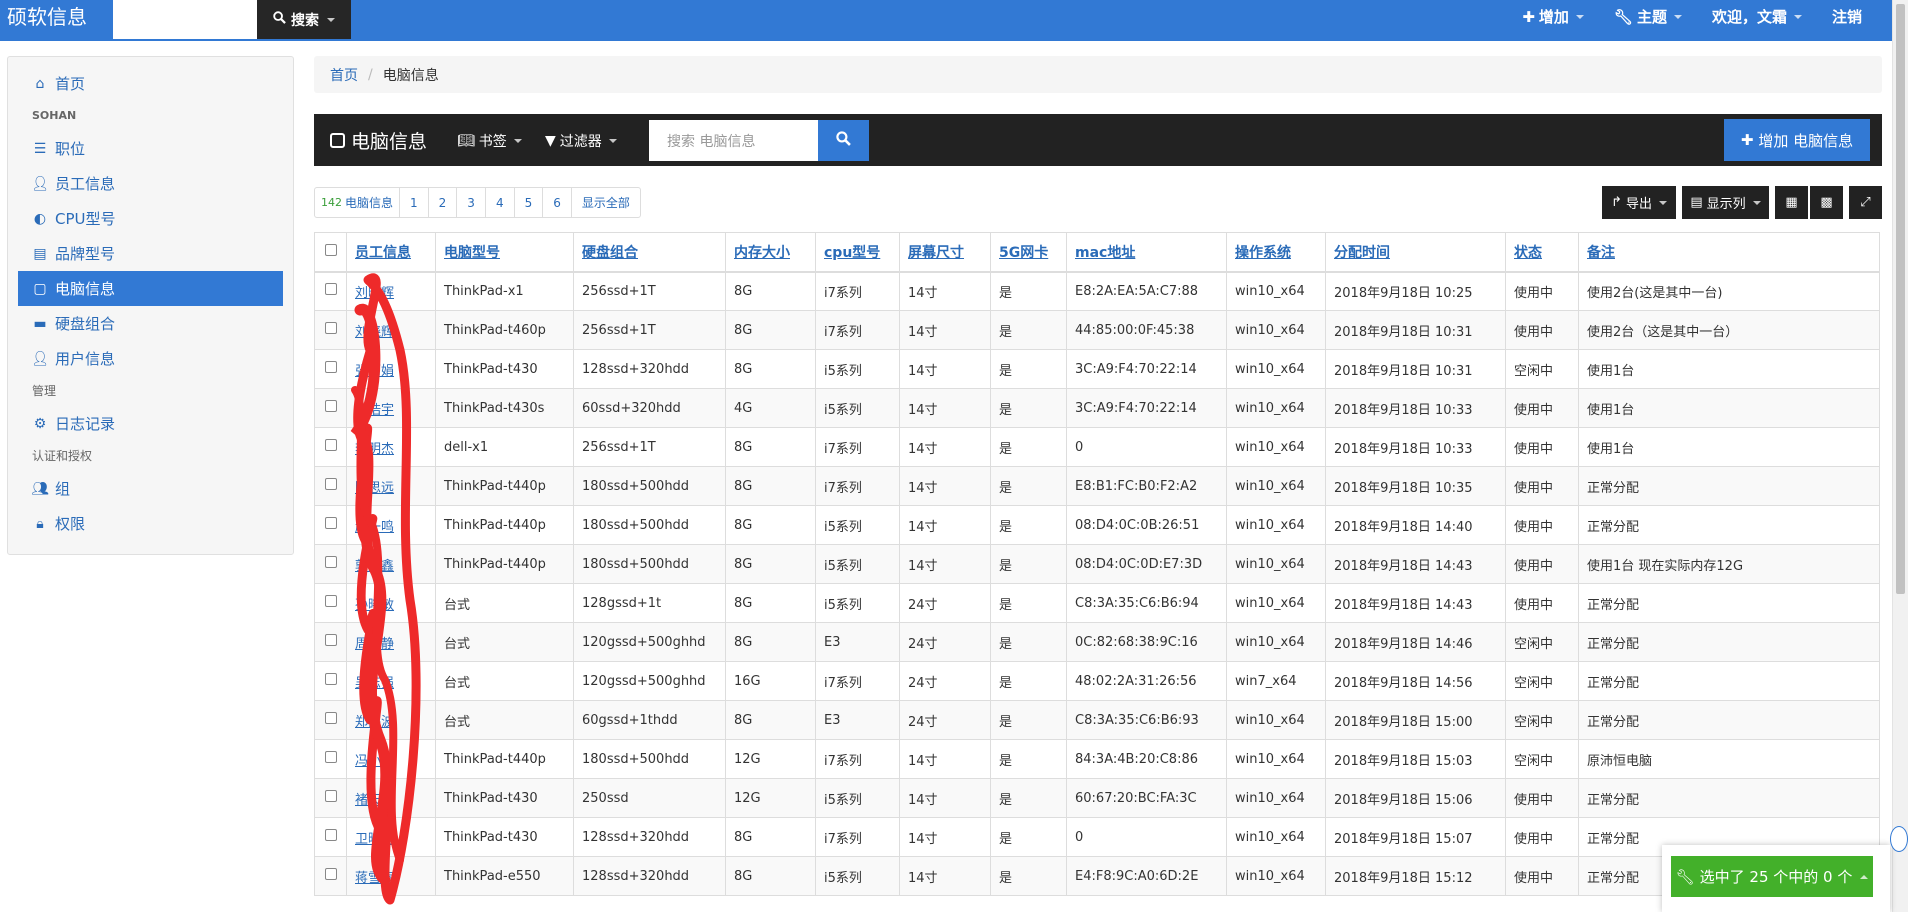 This screenshot has width=1908, height=912. I want to click on employee-link: 褚天一, so click(374, 800).